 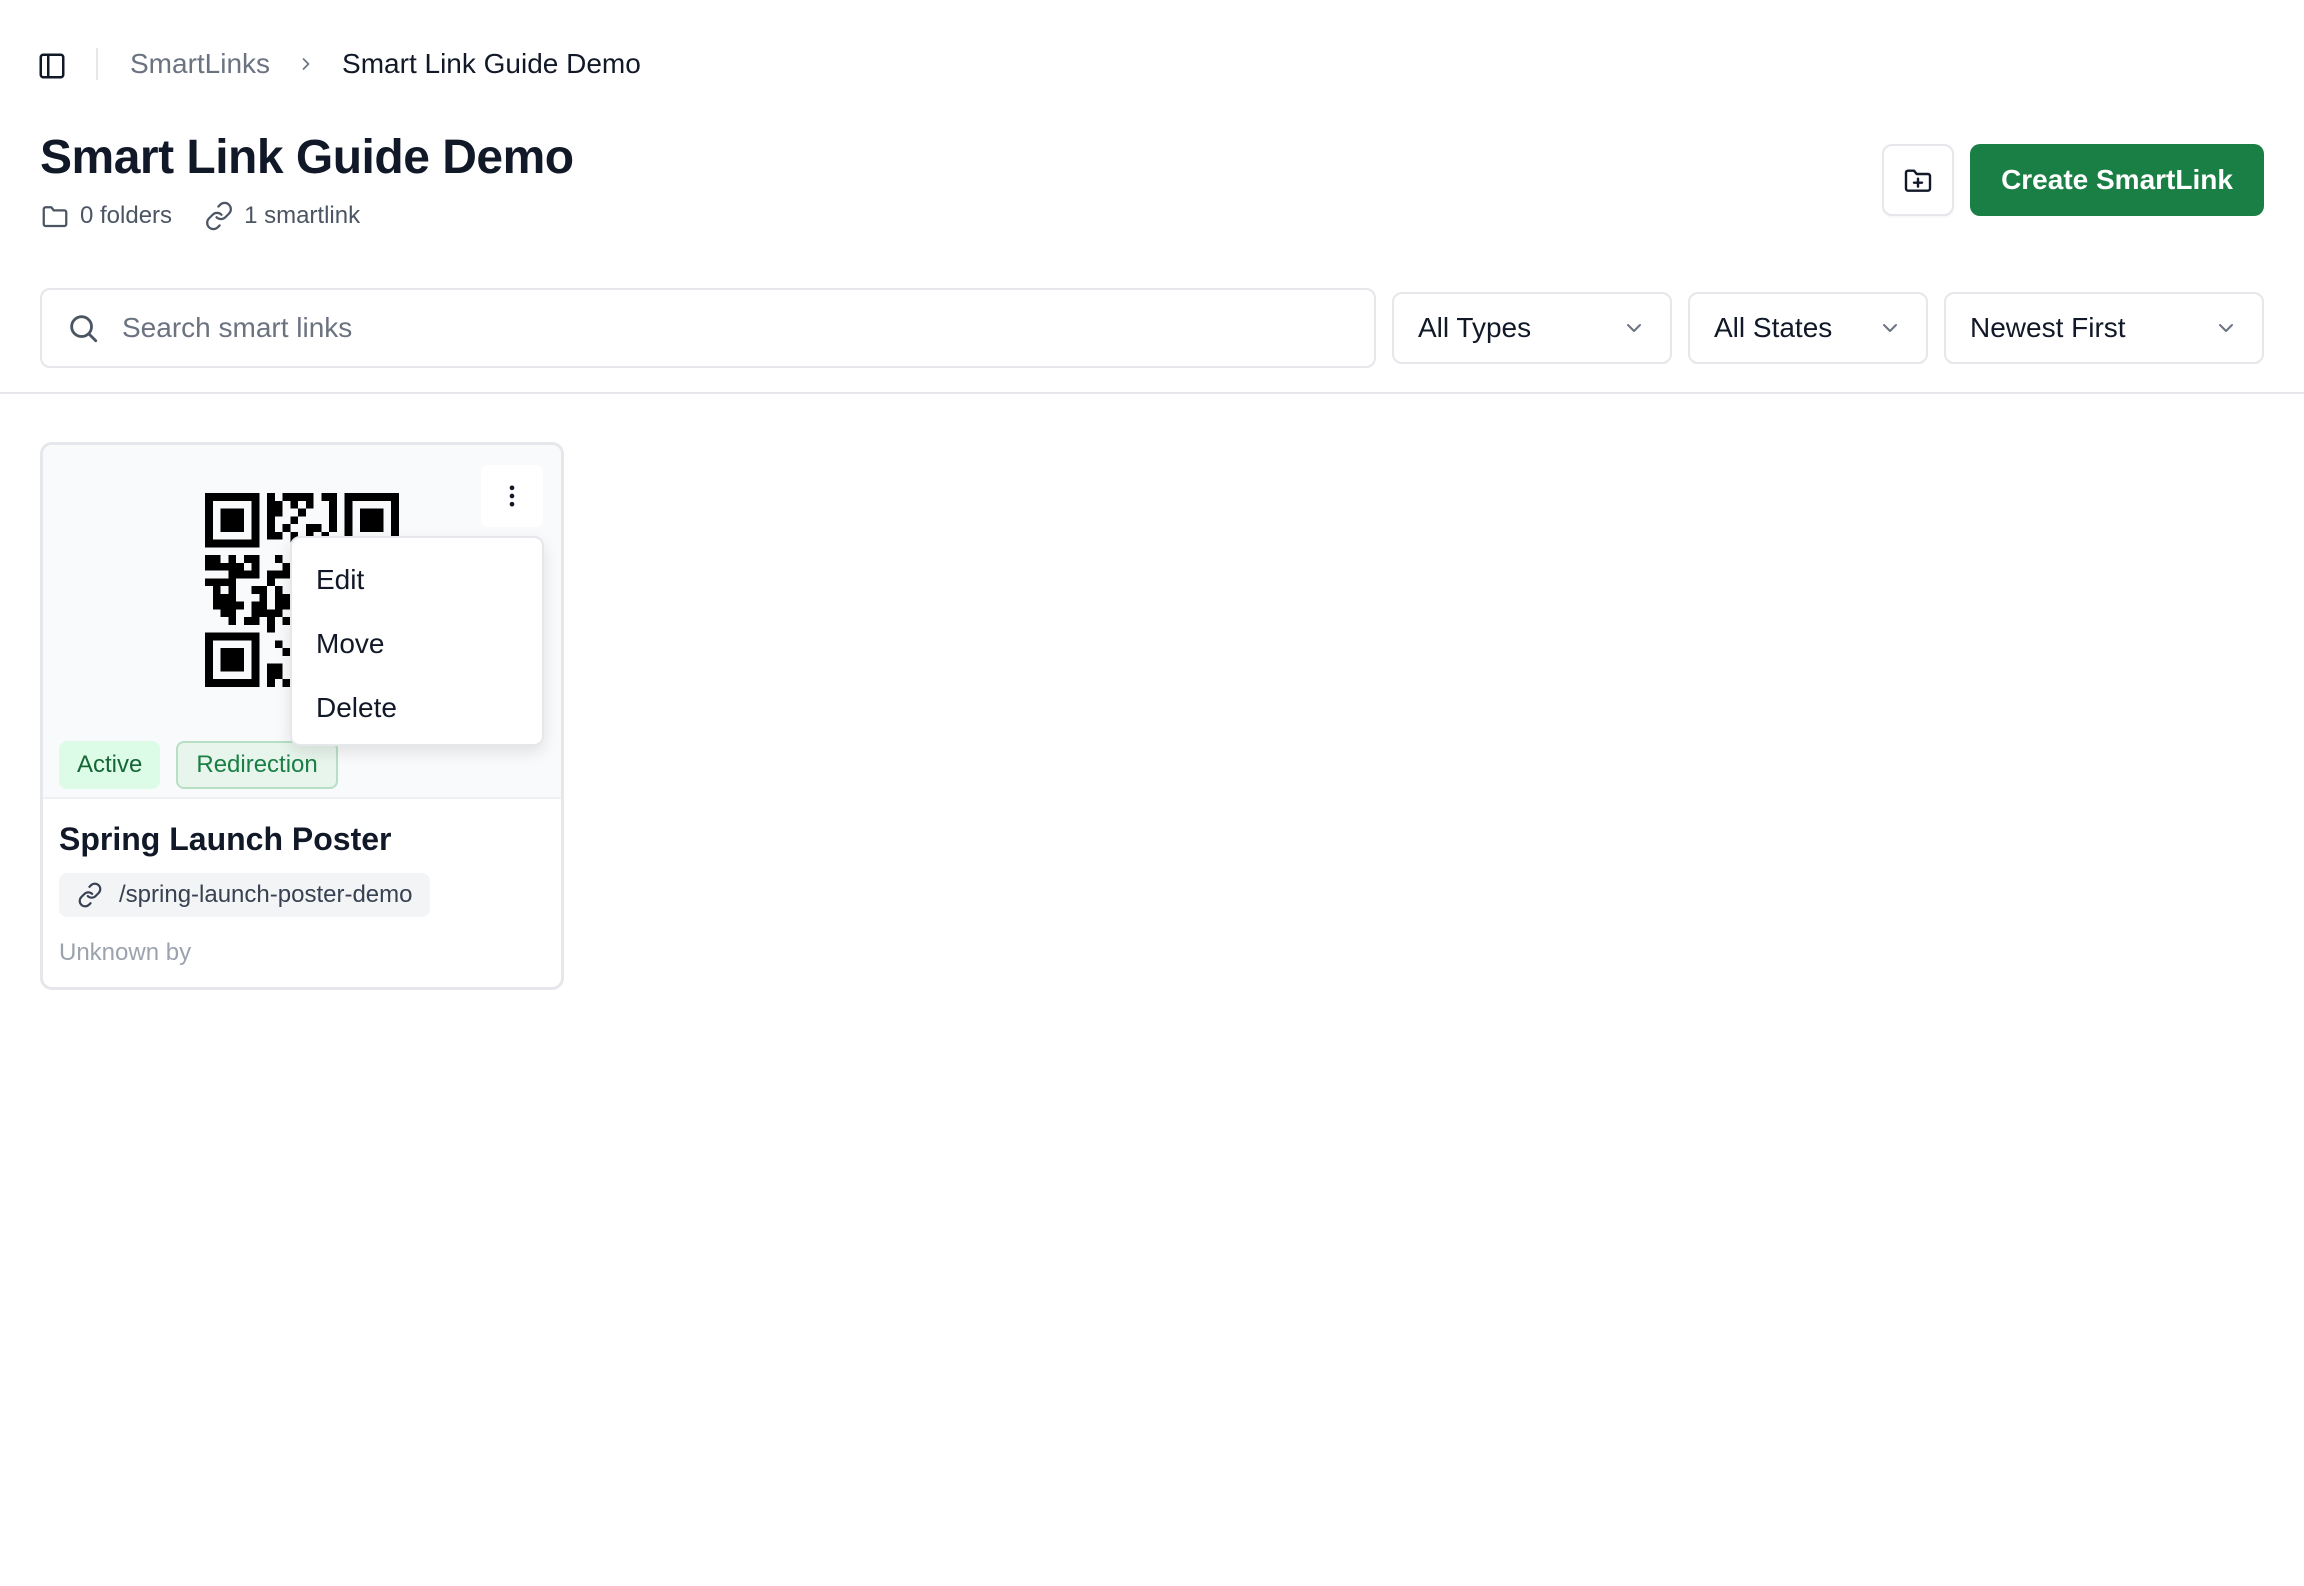 I want to click on sort-value: Newest First, so click(x=2048, y=327).